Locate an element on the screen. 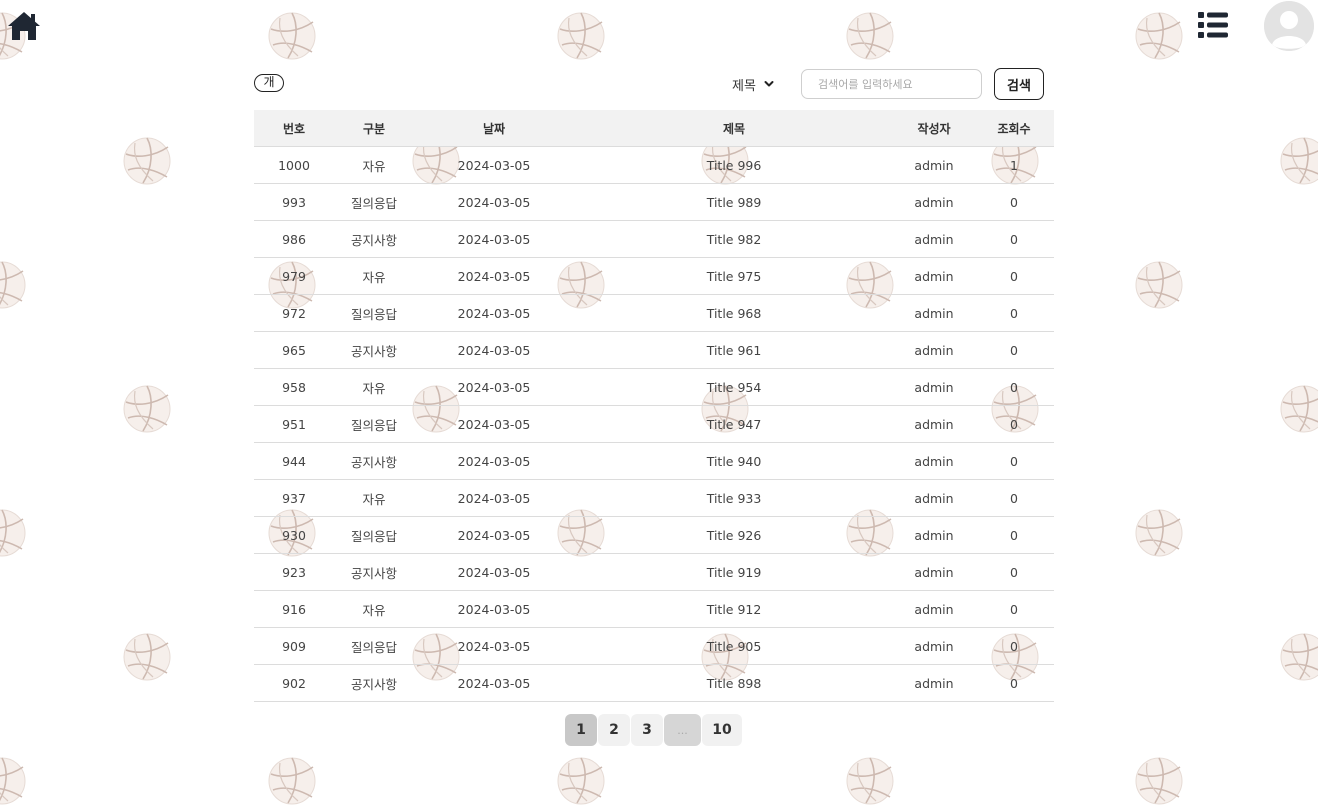  table-row: 916 자유 2024-03-05 Title 912 admin 0 is located at coordinates (654, 609).